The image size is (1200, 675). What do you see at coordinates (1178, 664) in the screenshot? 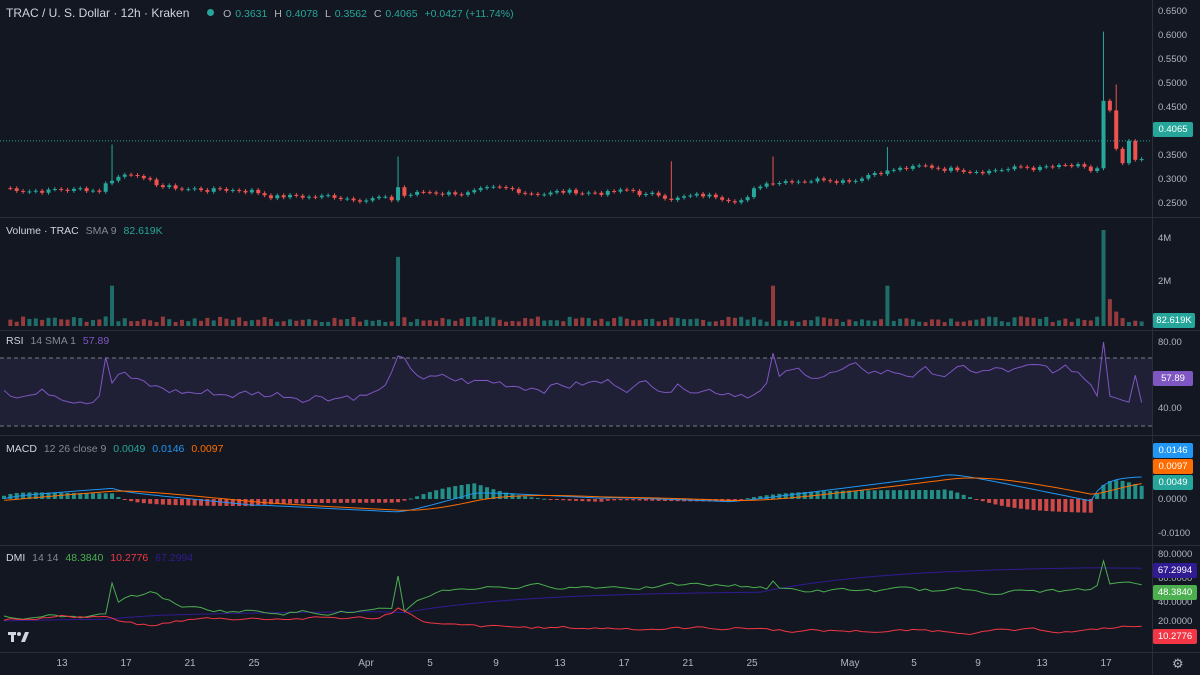
I see `gear-icon: ⚙` at bounding box center [1178, 664].